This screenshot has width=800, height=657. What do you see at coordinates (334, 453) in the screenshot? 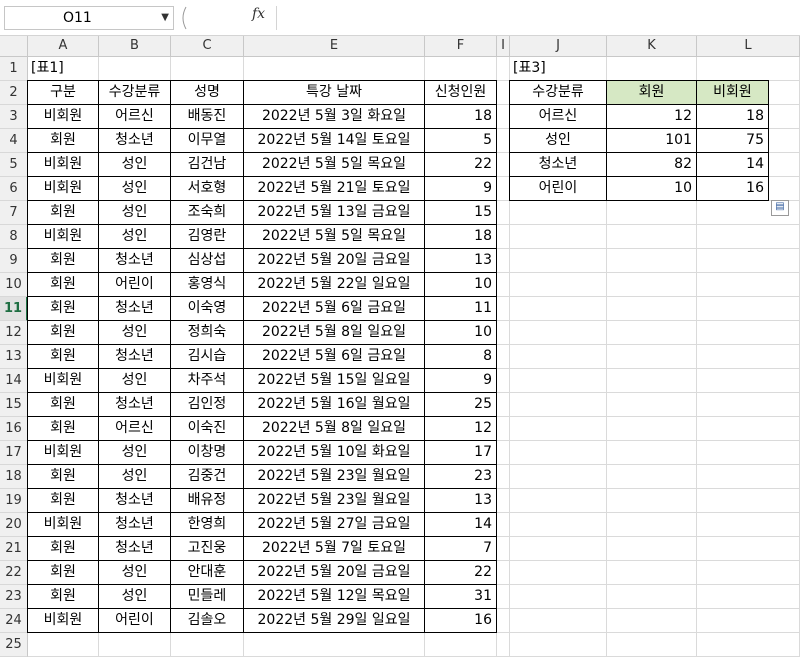
I see `table1-cell: 2022년 5월 10일 화요일` at bounding box center [334, 453].